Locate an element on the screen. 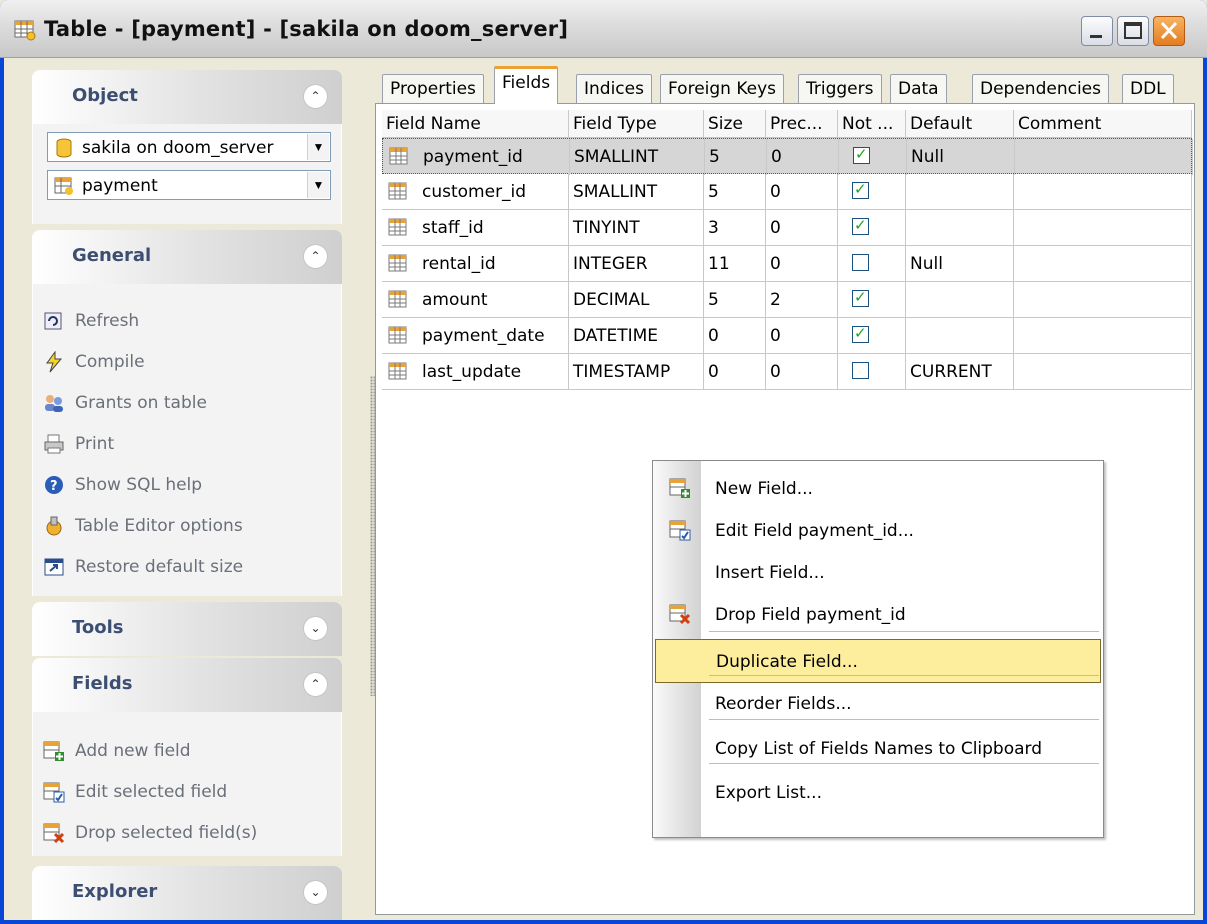  tools-group-header: Tools ⌄ is located at coordinates (187, 629).